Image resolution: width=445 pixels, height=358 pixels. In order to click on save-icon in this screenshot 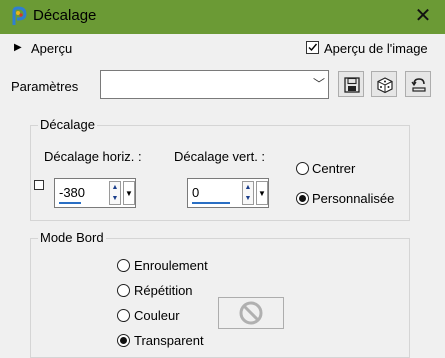, I will do `click(352, 85)`.